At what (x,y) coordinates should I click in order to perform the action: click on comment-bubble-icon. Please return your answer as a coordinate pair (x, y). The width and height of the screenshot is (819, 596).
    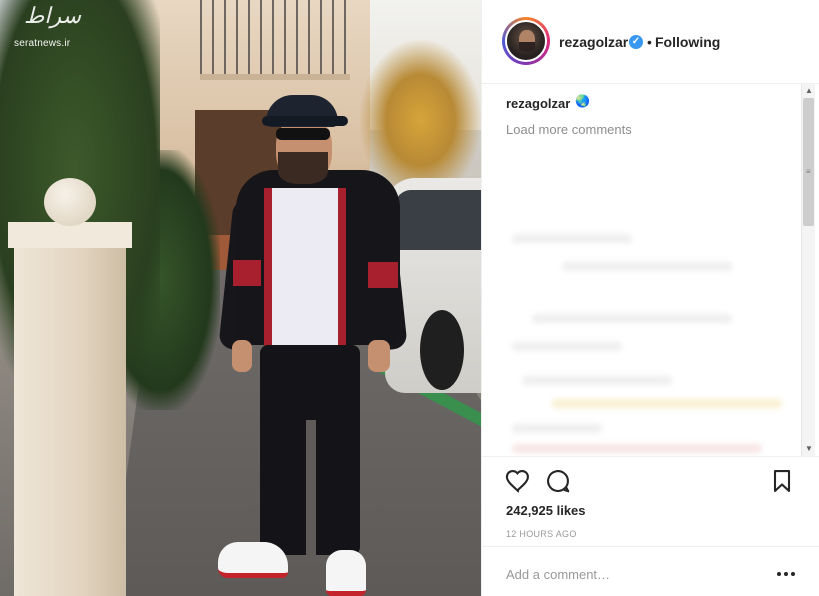
    Looking at the image, I should click on (558, 481).